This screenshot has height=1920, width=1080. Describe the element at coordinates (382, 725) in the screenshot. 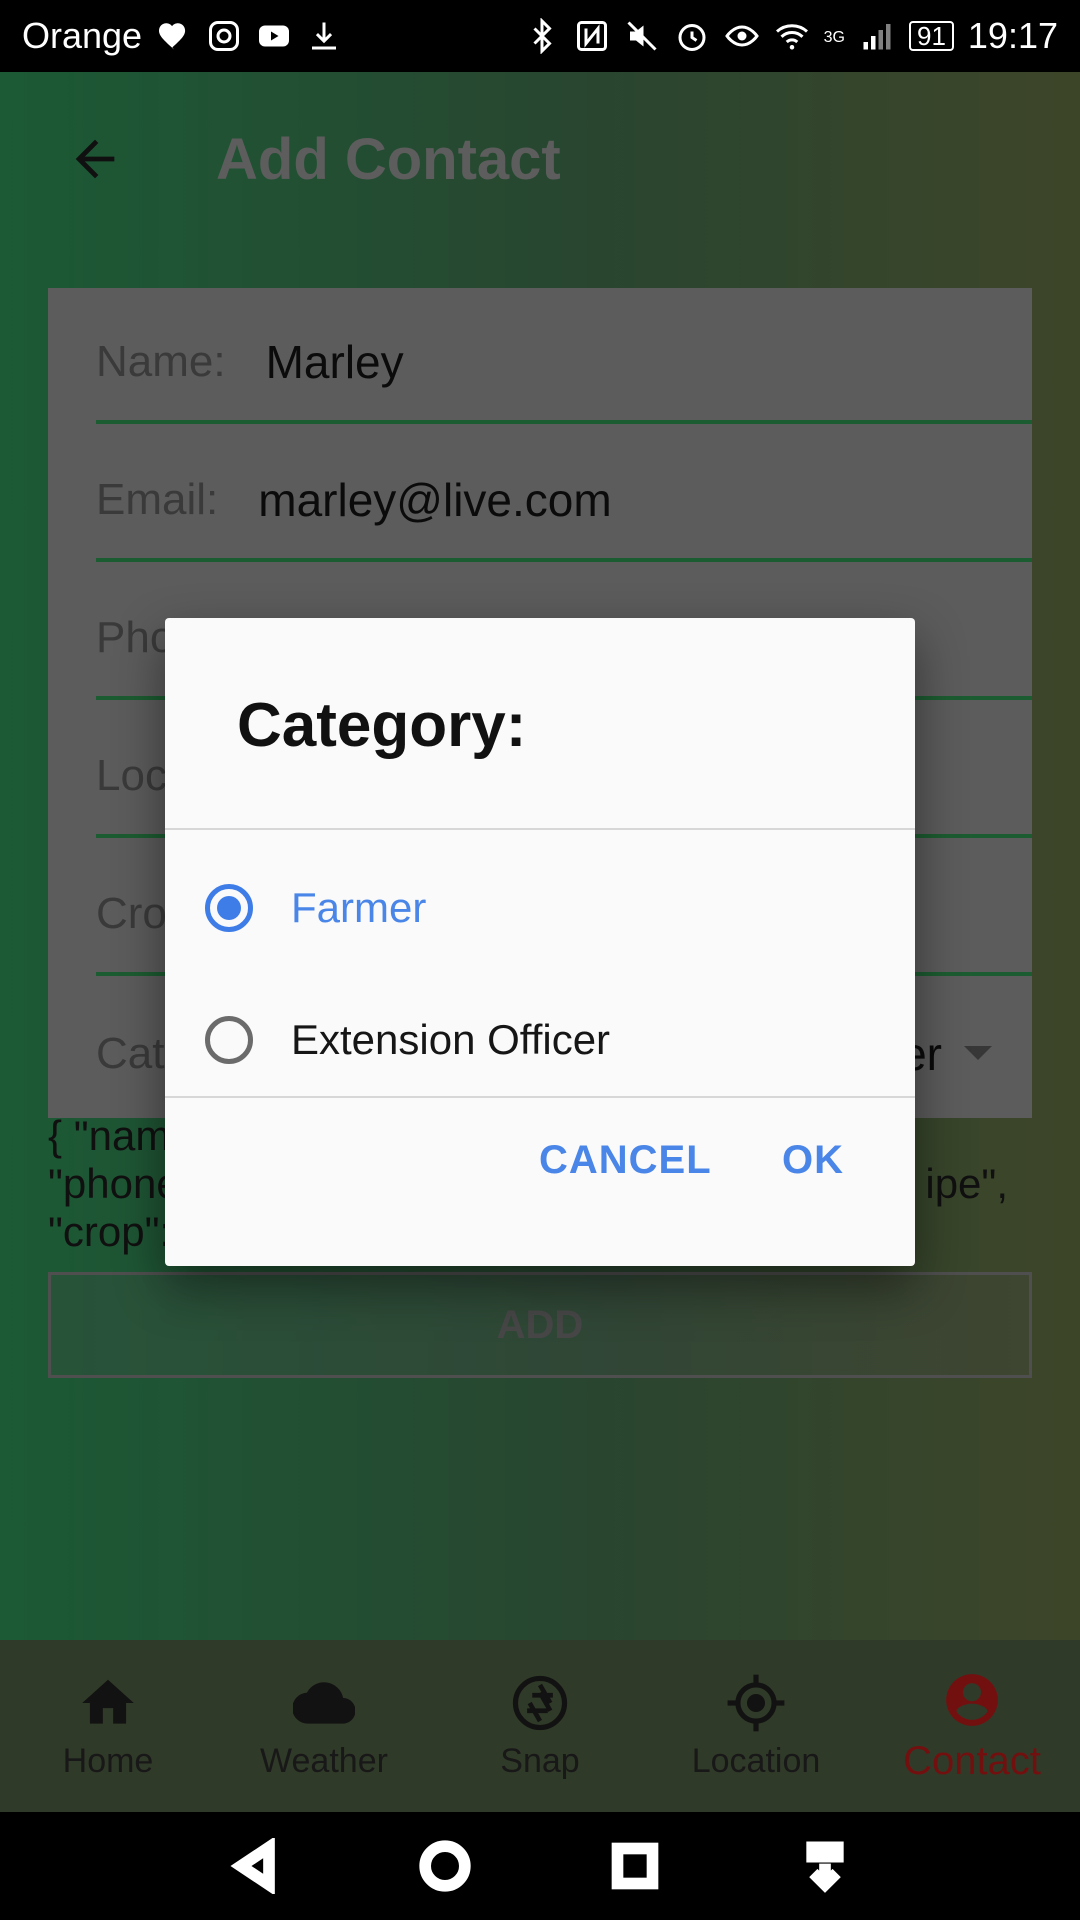

I see `dialog-title: Category:` at that location.